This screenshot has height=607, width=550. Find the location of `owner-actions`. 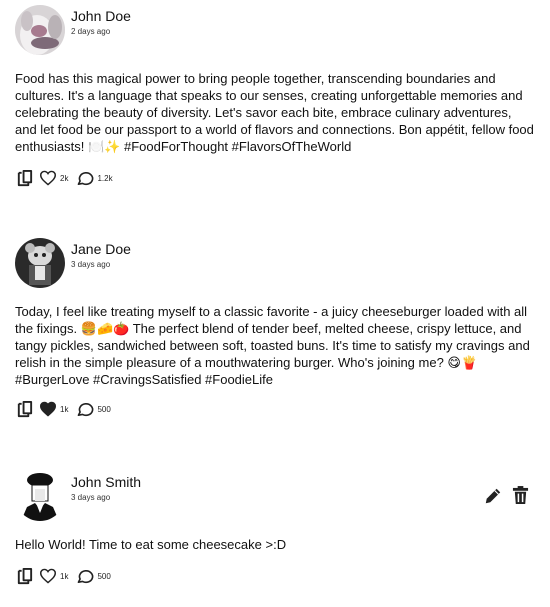

owner-actions is located at coordinates (506, 498).